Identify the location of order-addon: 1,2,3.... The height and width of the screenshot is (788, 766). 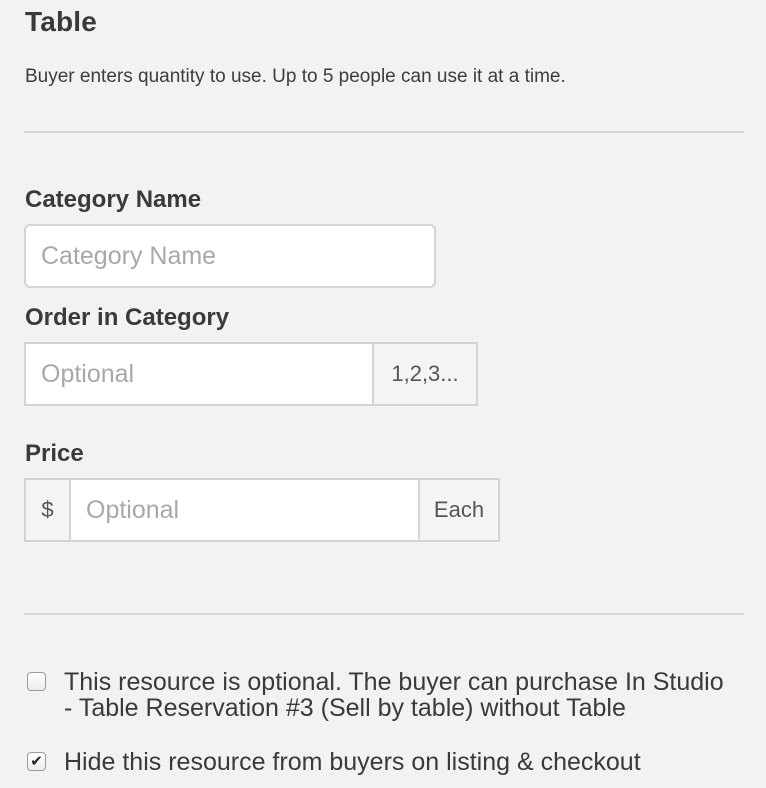
(424, 374).